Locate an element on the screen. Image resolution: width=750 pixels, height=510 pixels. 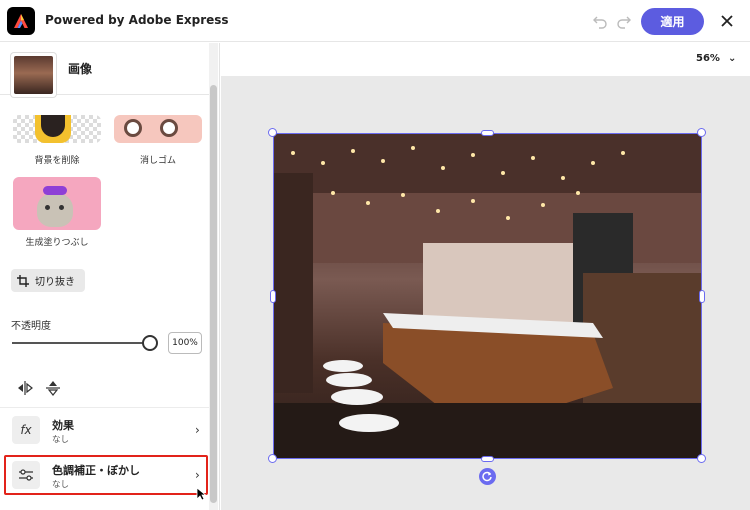
resize-handle-bottom is located at coordinates (487, 459).